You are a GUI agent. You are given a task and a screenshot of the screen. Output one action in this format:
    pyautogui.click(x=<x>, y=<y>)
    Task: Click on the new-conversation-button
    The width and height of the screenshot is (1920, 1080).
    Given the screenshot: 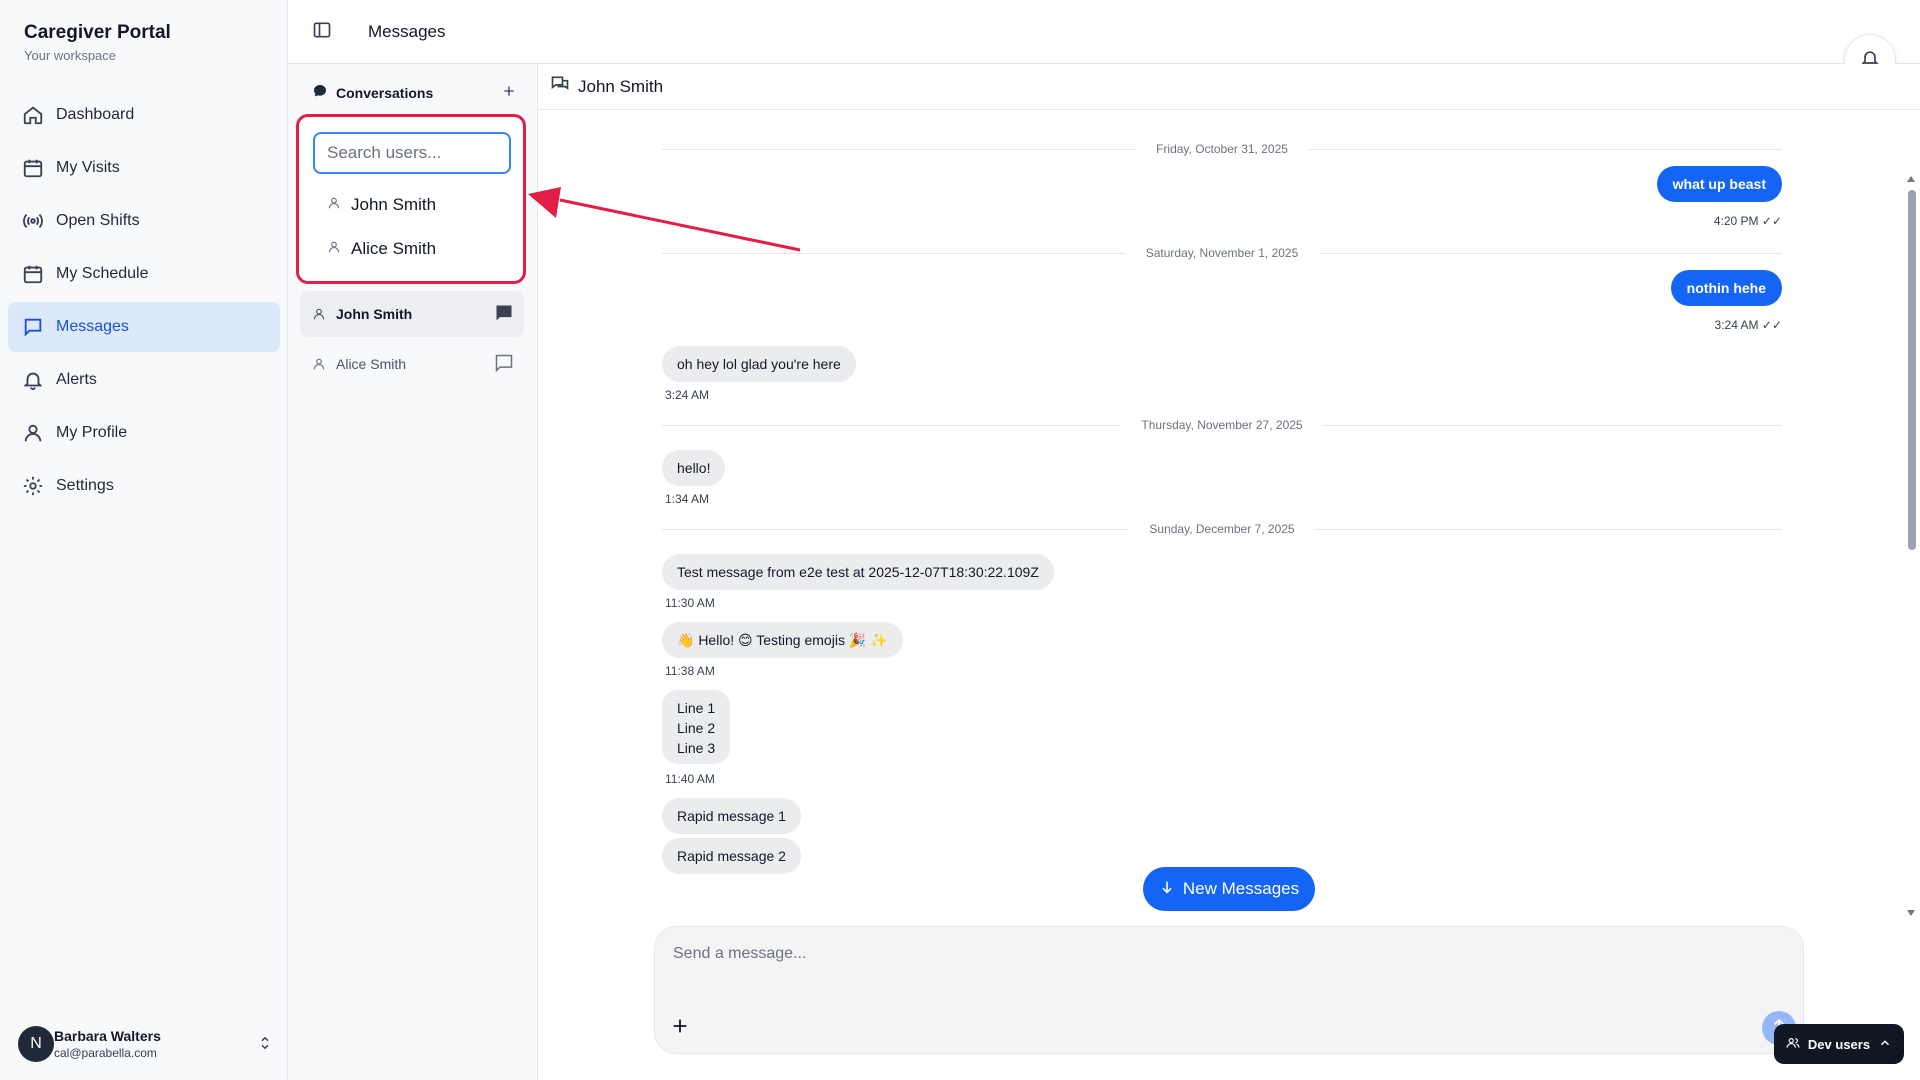 What is the action you would take?
    pyautogui.click(x=509, y=93)
    